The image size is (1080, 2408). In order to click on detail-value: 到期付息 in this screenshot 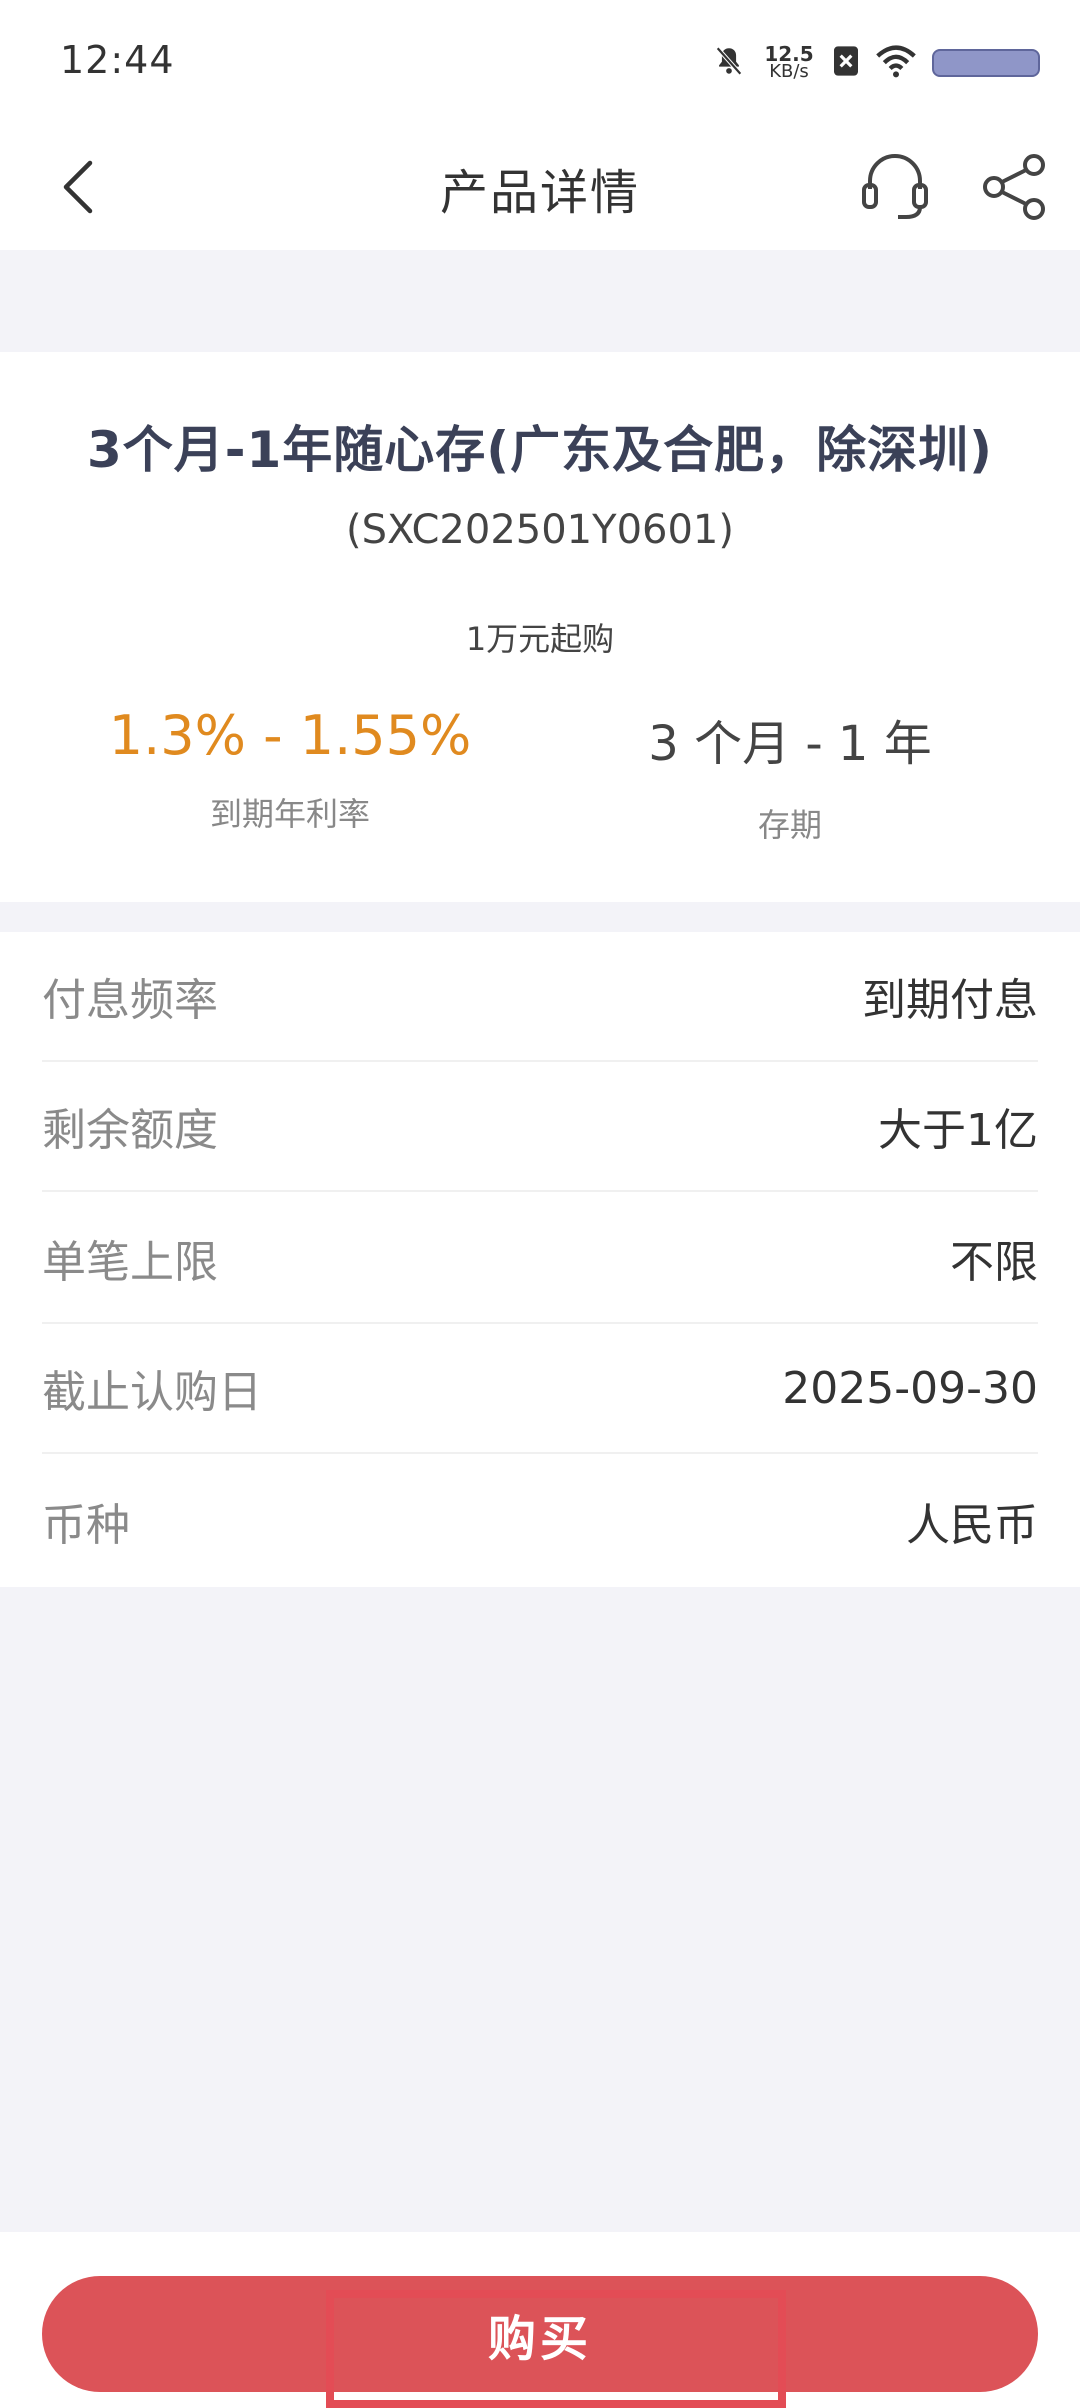, I will do `click(950, 1000)`.